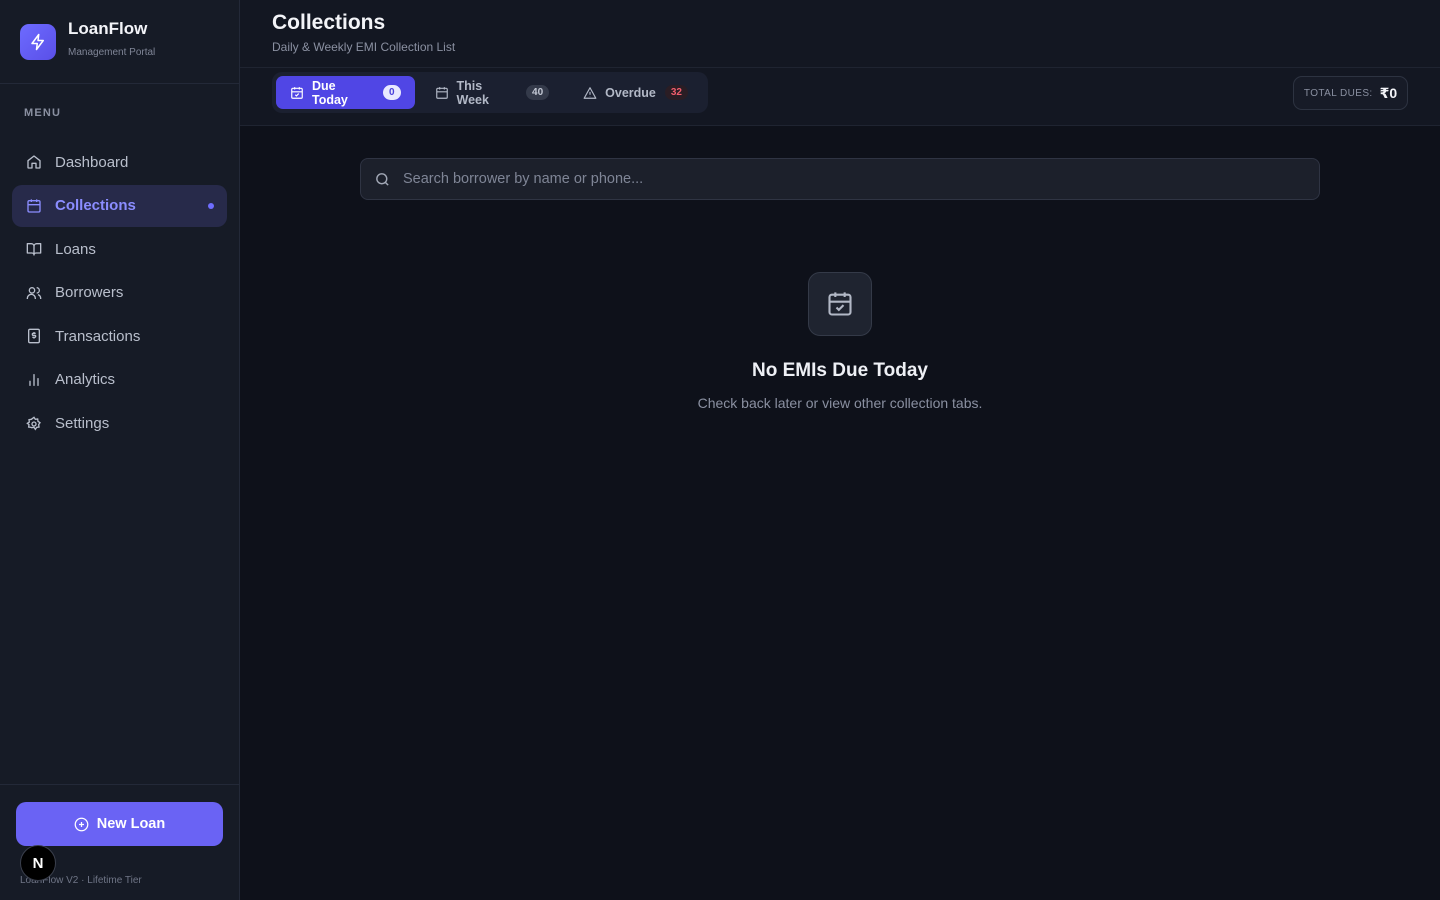 The width and height of the screenshot is (1440, 900). I want to click on sidebar-item-loans: Loans, so click(119, 249).